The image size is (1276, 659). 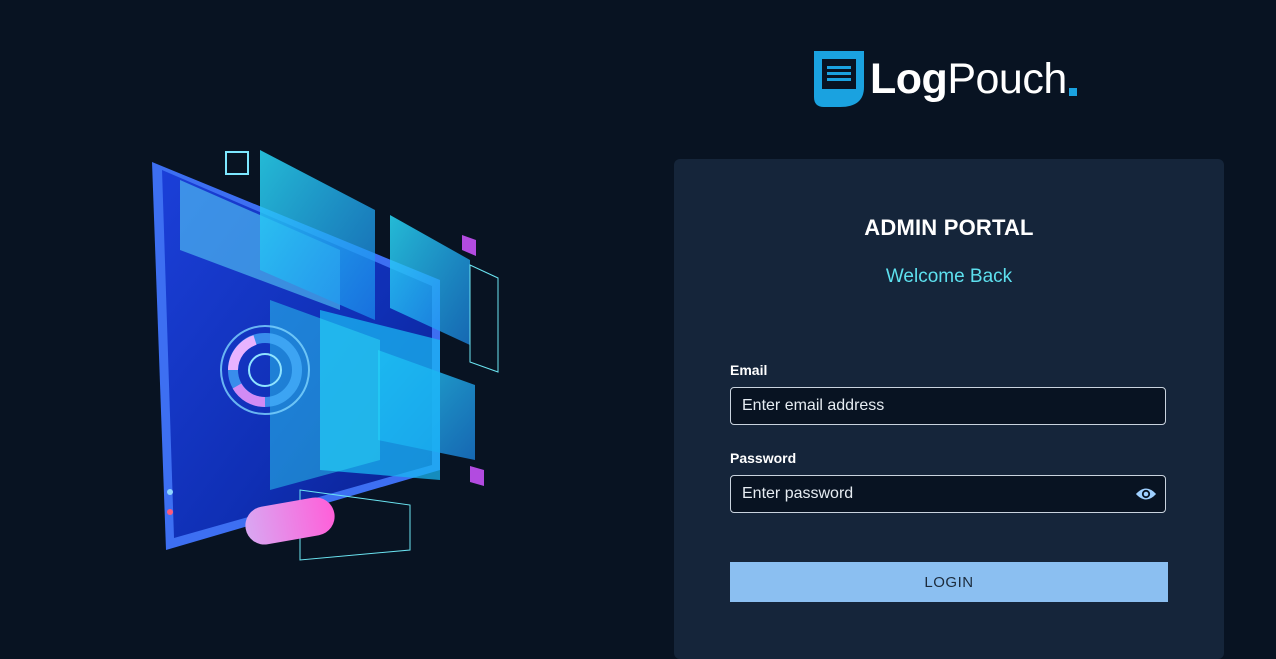 I want to click on eye-icon, so click(x=1146, y=494).